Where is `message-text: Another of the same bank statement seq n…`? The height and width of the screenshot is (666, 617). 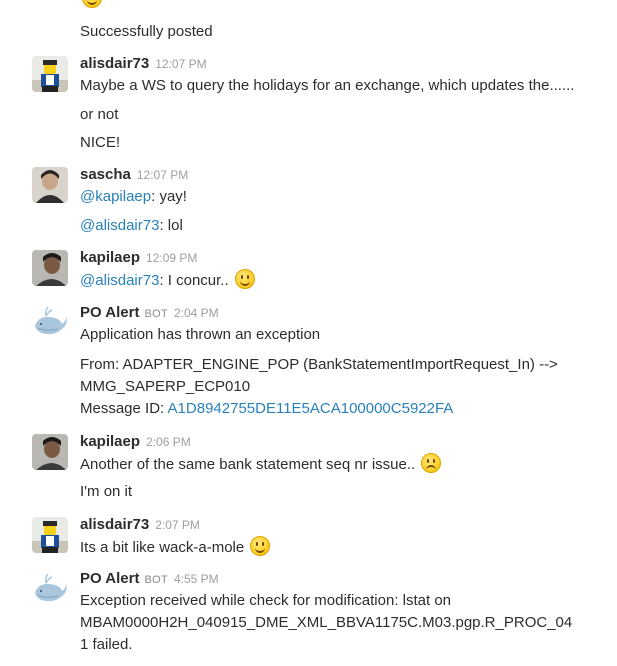
message-text: Another of the same bank statement seq n… is located at coordinates (261, 464).